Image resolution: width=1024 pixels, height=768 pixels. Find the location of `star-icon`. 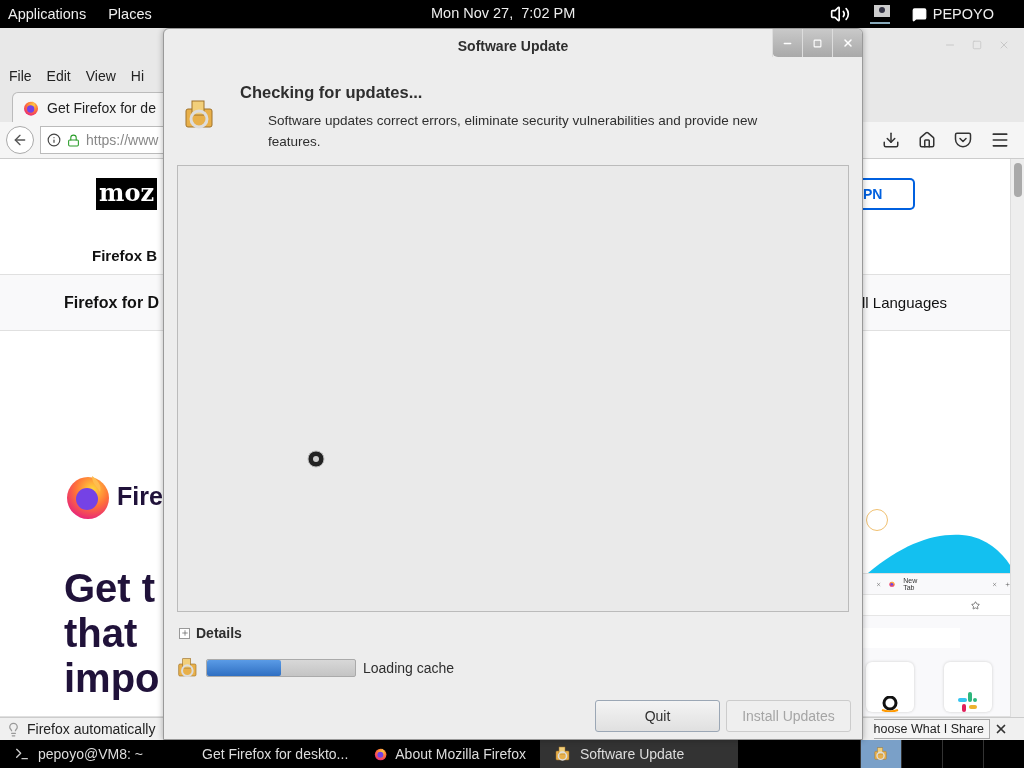

star-icon is located at coordinates (975, 605).